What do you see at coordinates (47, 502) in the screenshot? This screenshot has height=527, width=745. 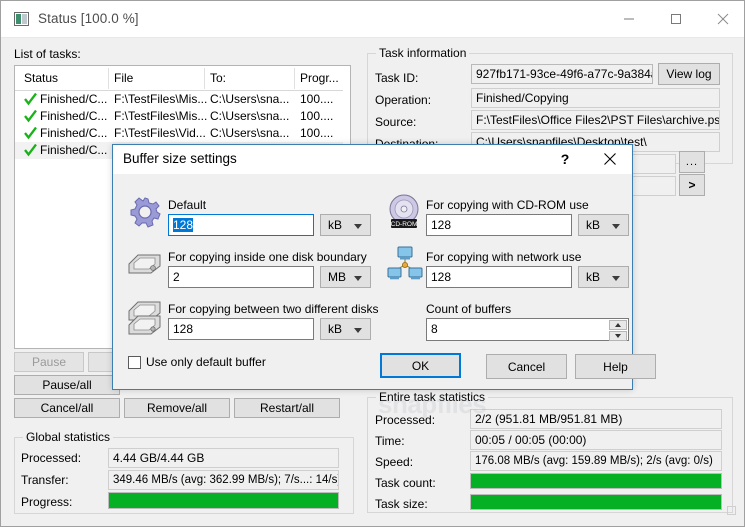 I see `global-progress-label: Progress:` at bounding box center [47, 502].